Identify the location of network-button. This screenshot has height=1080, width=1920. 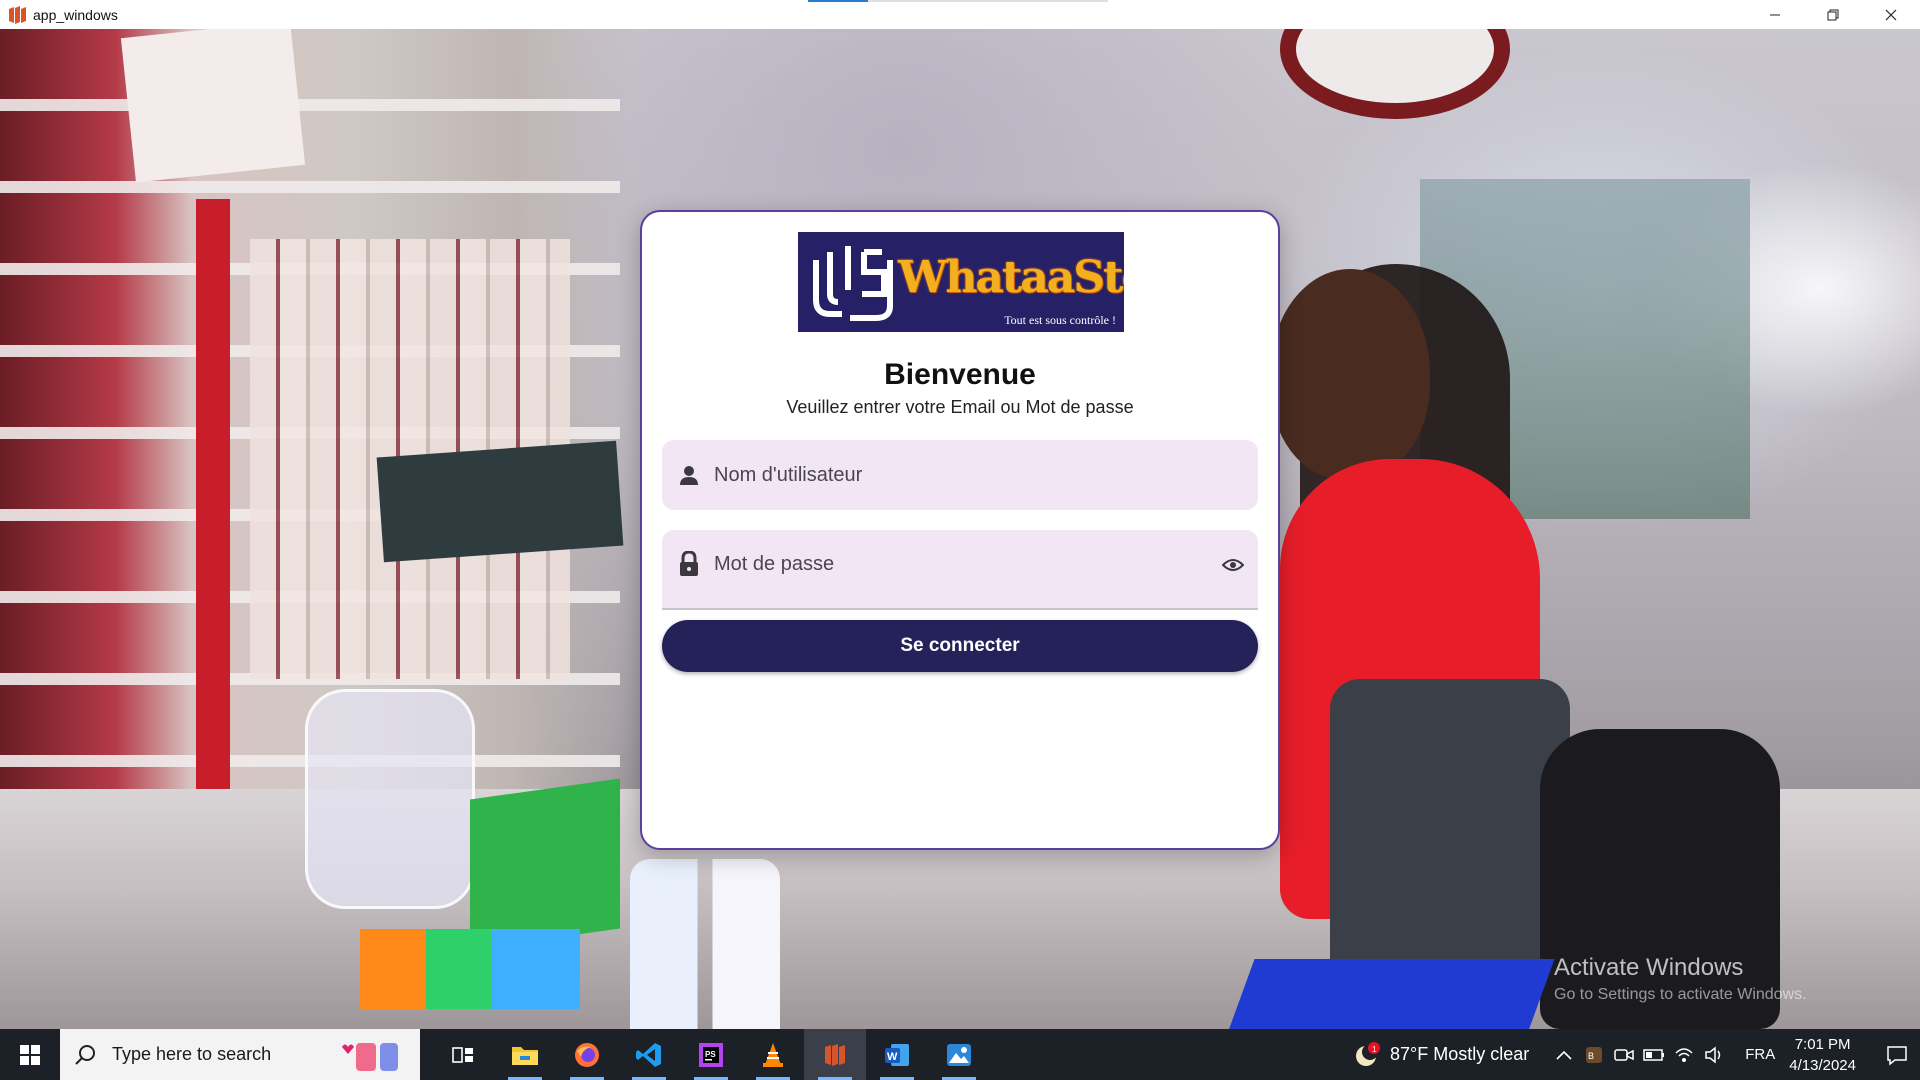
(1684, 1055).